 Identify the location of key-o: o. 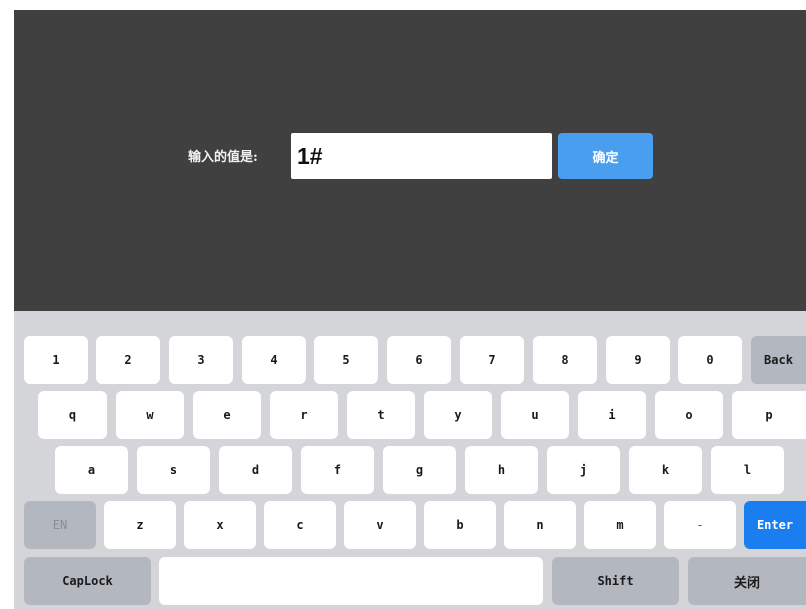
(689, 415).